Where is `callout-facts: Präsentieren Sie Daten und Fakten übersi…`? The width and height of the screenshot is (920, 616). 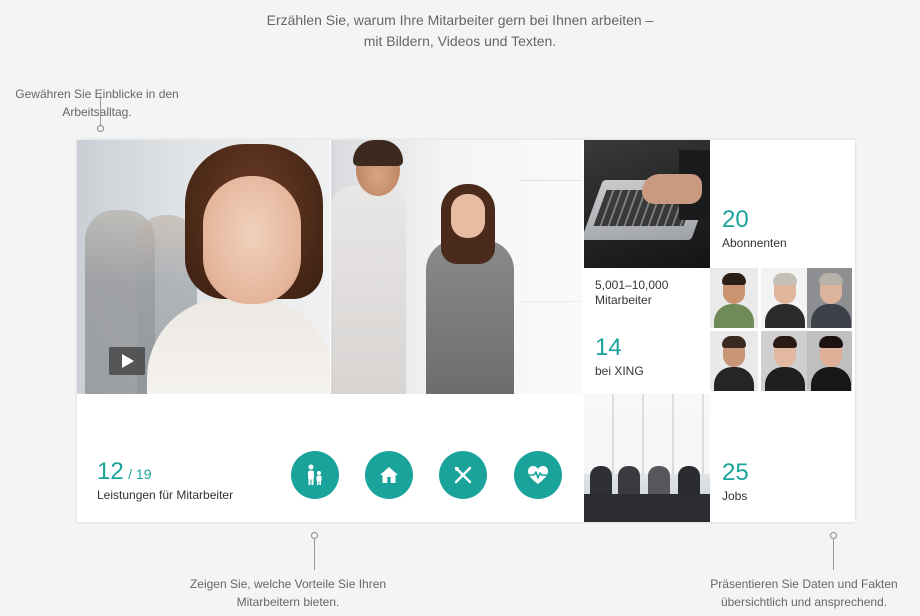 callout-facts: Präsentieren Sie Daten und Fakten übersi… is located at coordinates (804, 593).